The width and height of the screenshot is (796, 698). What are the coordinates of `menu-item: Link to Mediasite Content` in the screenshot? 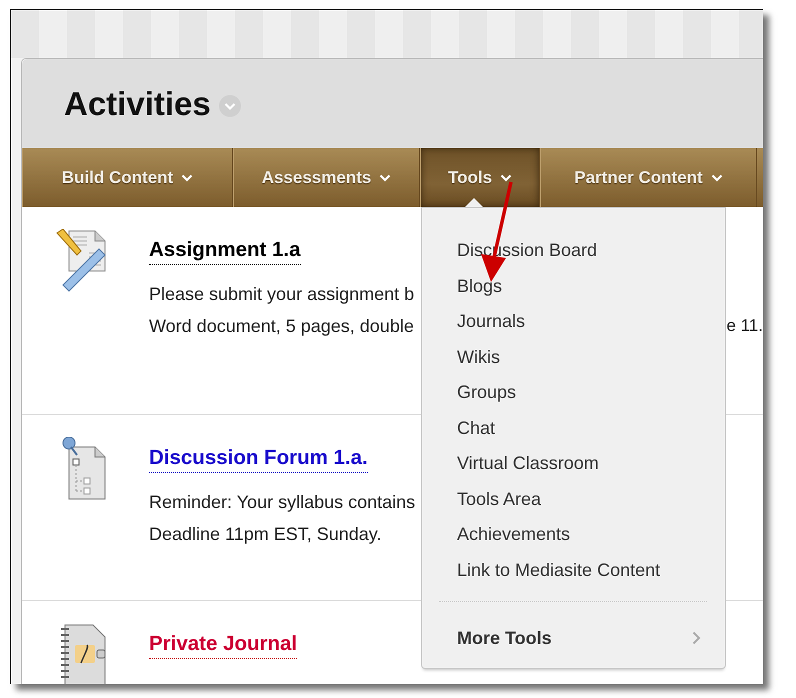 It's located at (558, 575).